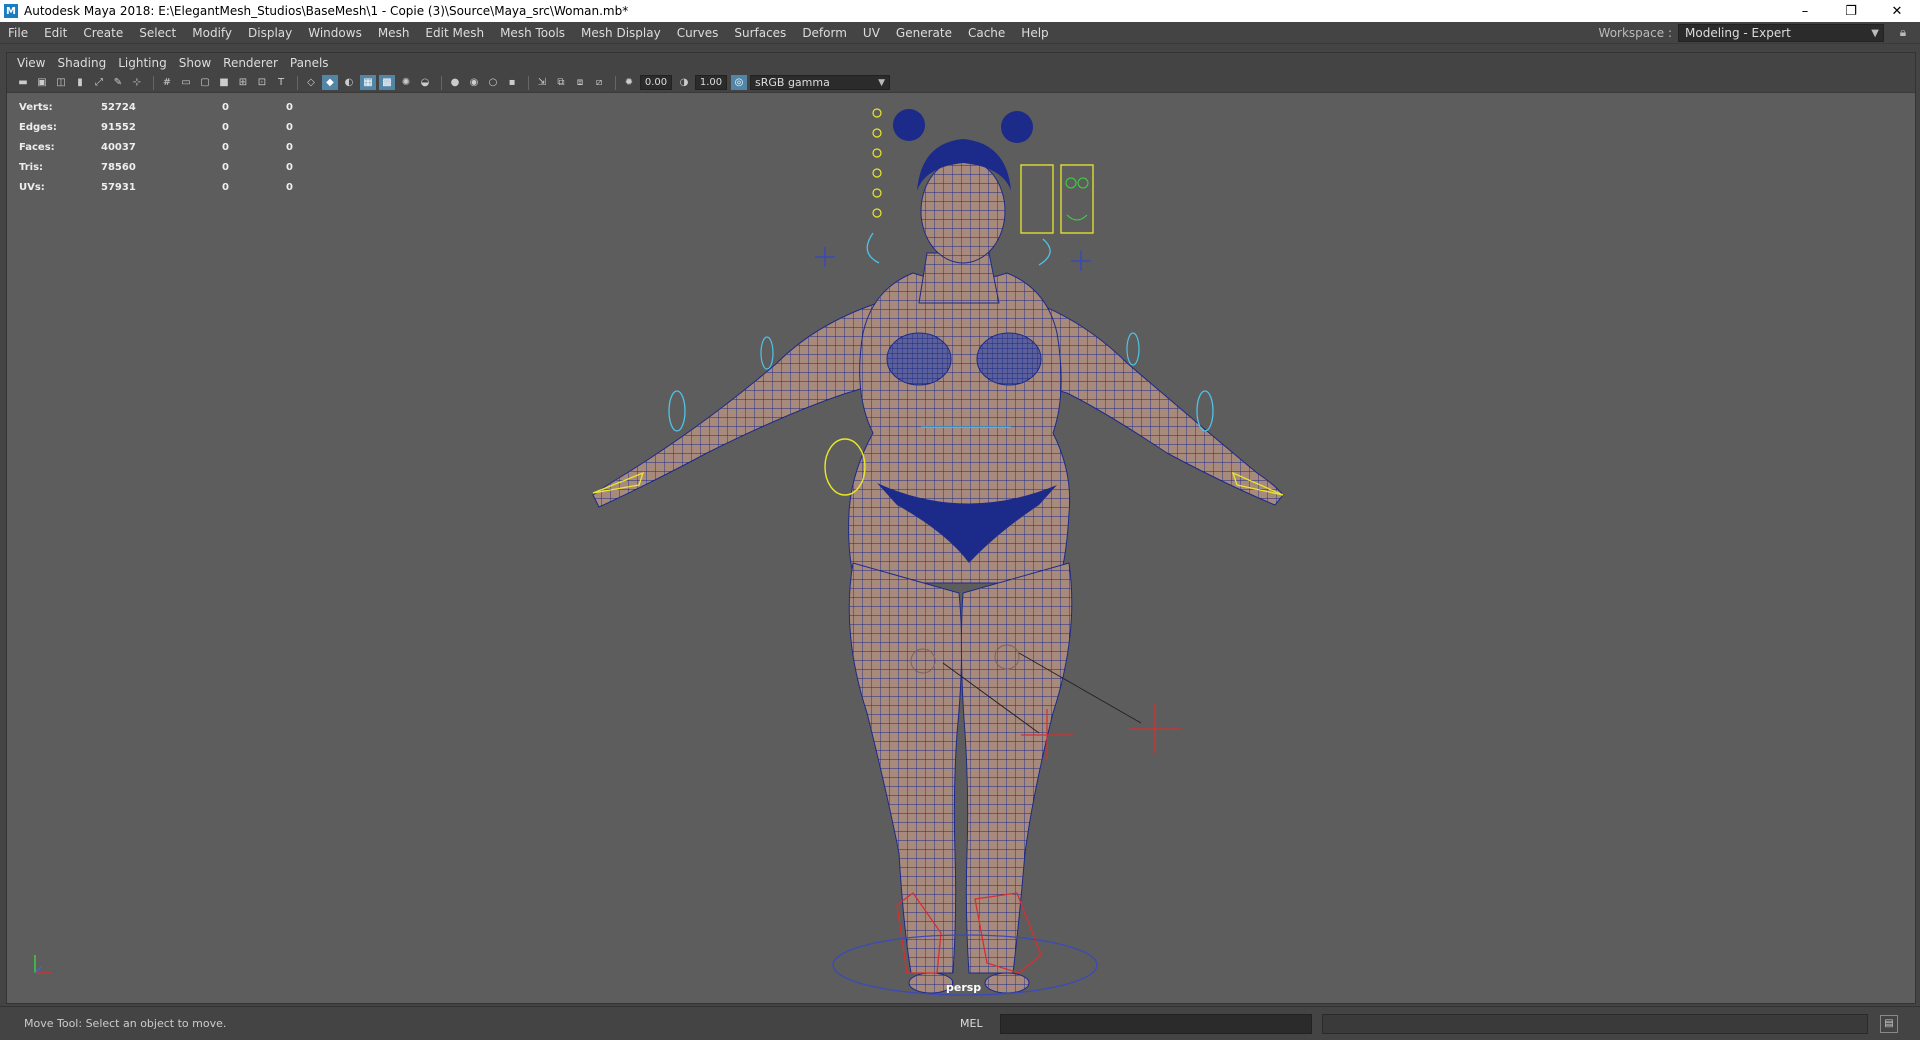 Image resolution: width=1920 pixels, height=1040 pixels. What do you see at coordinates (335, 33) in the screenshot?
I see `menu-windows: Windows` at bounding box center [335, 33].